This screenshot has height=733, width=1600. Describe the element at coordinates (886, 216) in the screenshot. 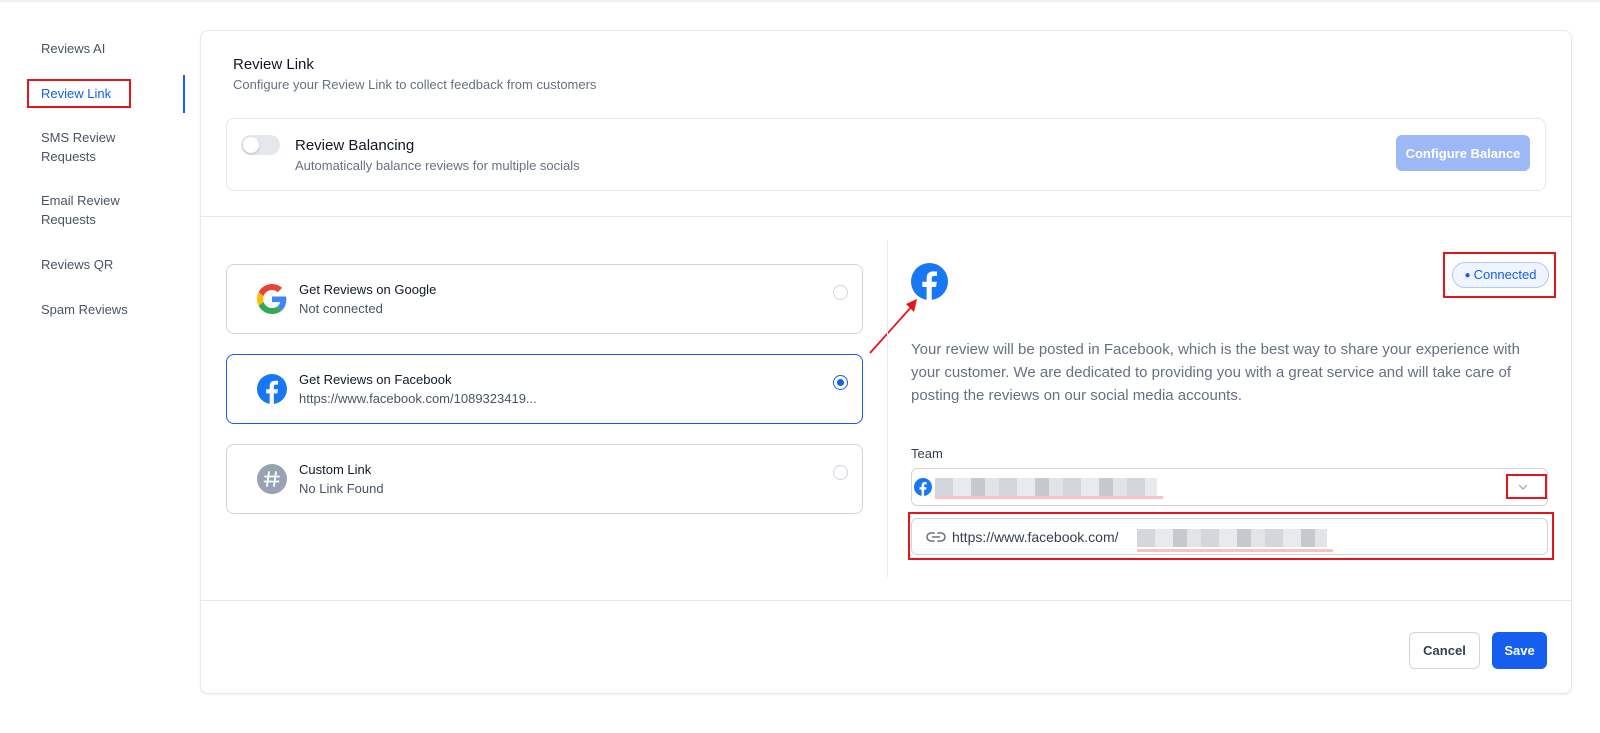

I see `section-divider-top` at that location.